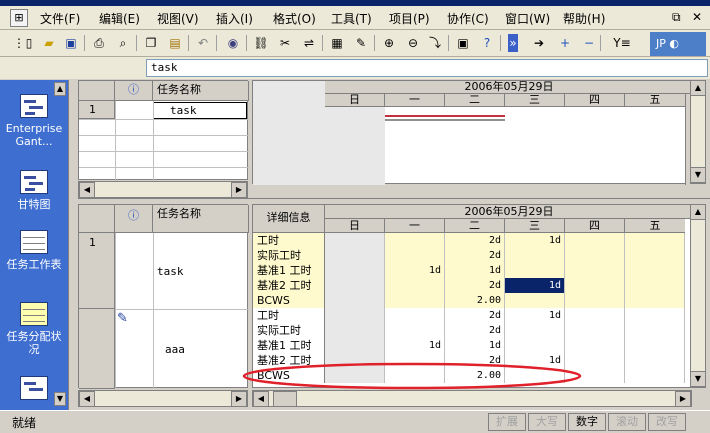 This screenshot has width=710, height=433. What do you see at coordinates (309, 43) in the screenshot?
I see `split-icon: ⇌` at bounding box center [309, 43].